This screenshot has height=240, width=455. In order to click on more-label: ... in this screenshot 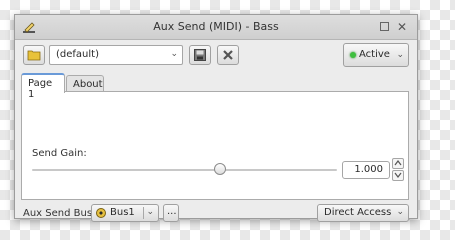, I will do `click(172, 211)`.